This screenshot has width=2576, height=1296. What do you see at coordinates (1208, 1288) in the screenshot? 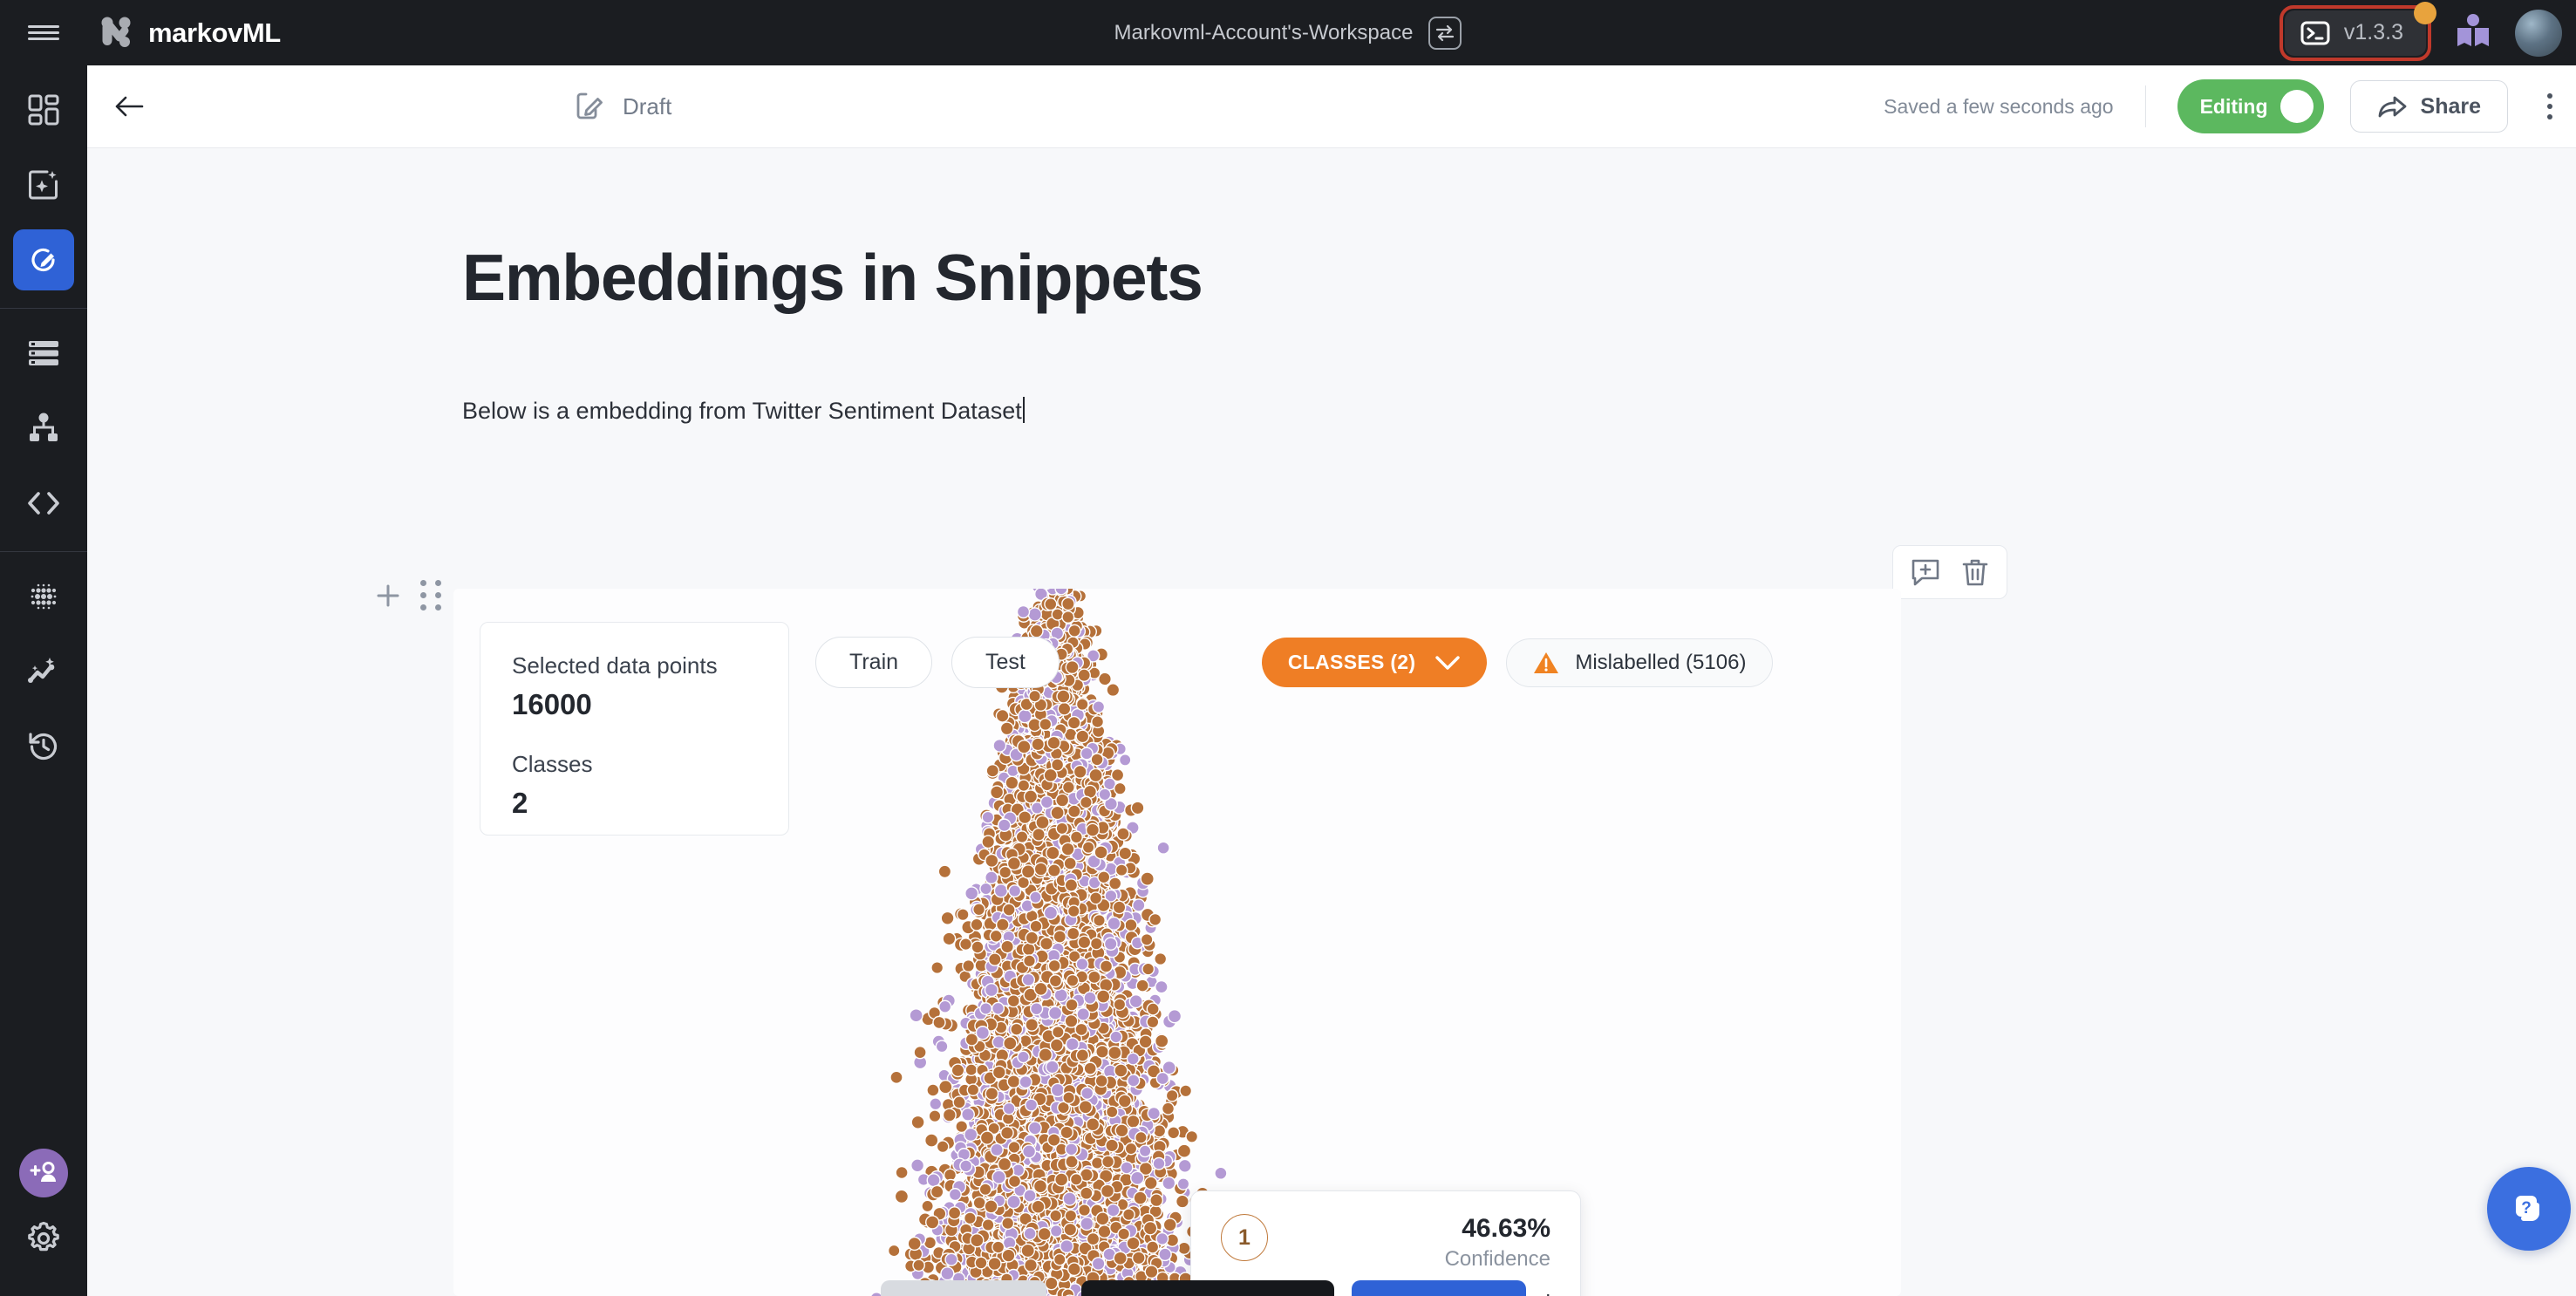
I see `bottom-dark-button` at bounding box center [1208, 1288].